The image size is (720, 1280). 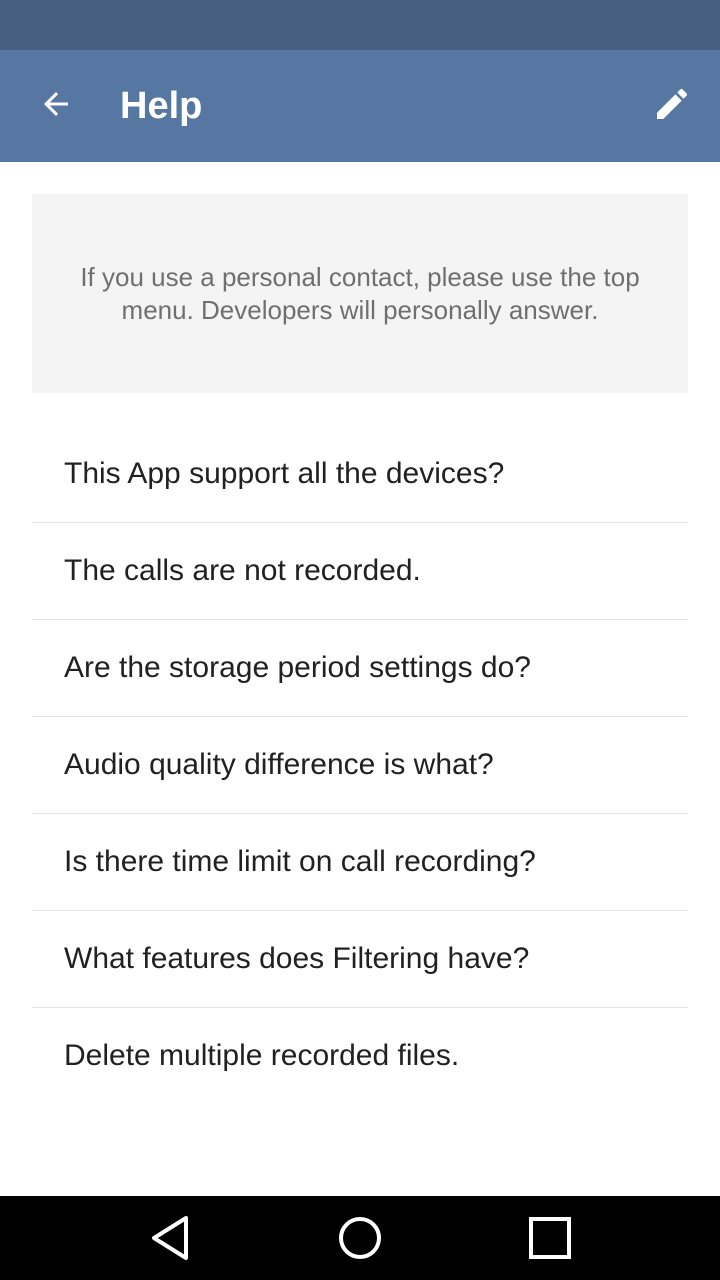 I want to click on faq-item-label: What features does Filtering have?, so click(x=297, y=958).